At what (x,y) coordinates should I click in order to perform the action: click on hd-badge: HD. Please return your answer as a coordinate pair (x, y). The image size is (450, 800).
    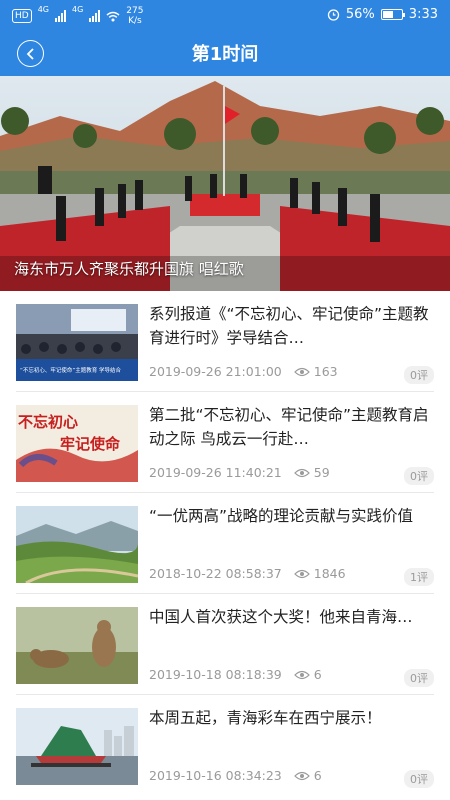
    Looking at the image, I should click on (22, 16).